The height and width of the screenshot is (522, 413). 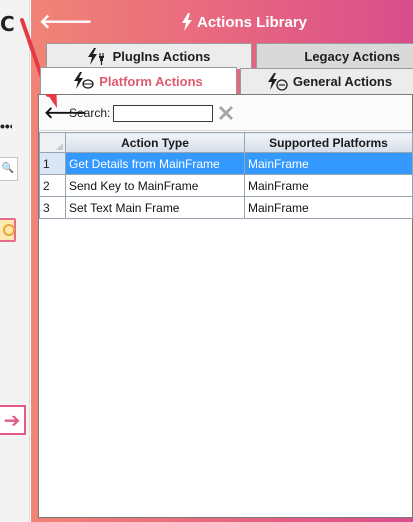 What do you see at coordinates (90, 113) in the screenshot?
I see `search-label: Search:` at bounding box center [90, 113].